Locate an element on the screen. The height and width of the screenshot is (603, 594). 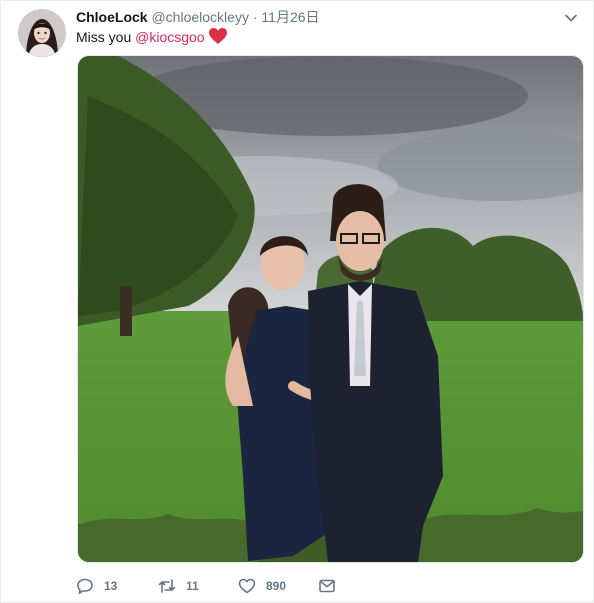
avatar-image is located at coordinates (42, 33).